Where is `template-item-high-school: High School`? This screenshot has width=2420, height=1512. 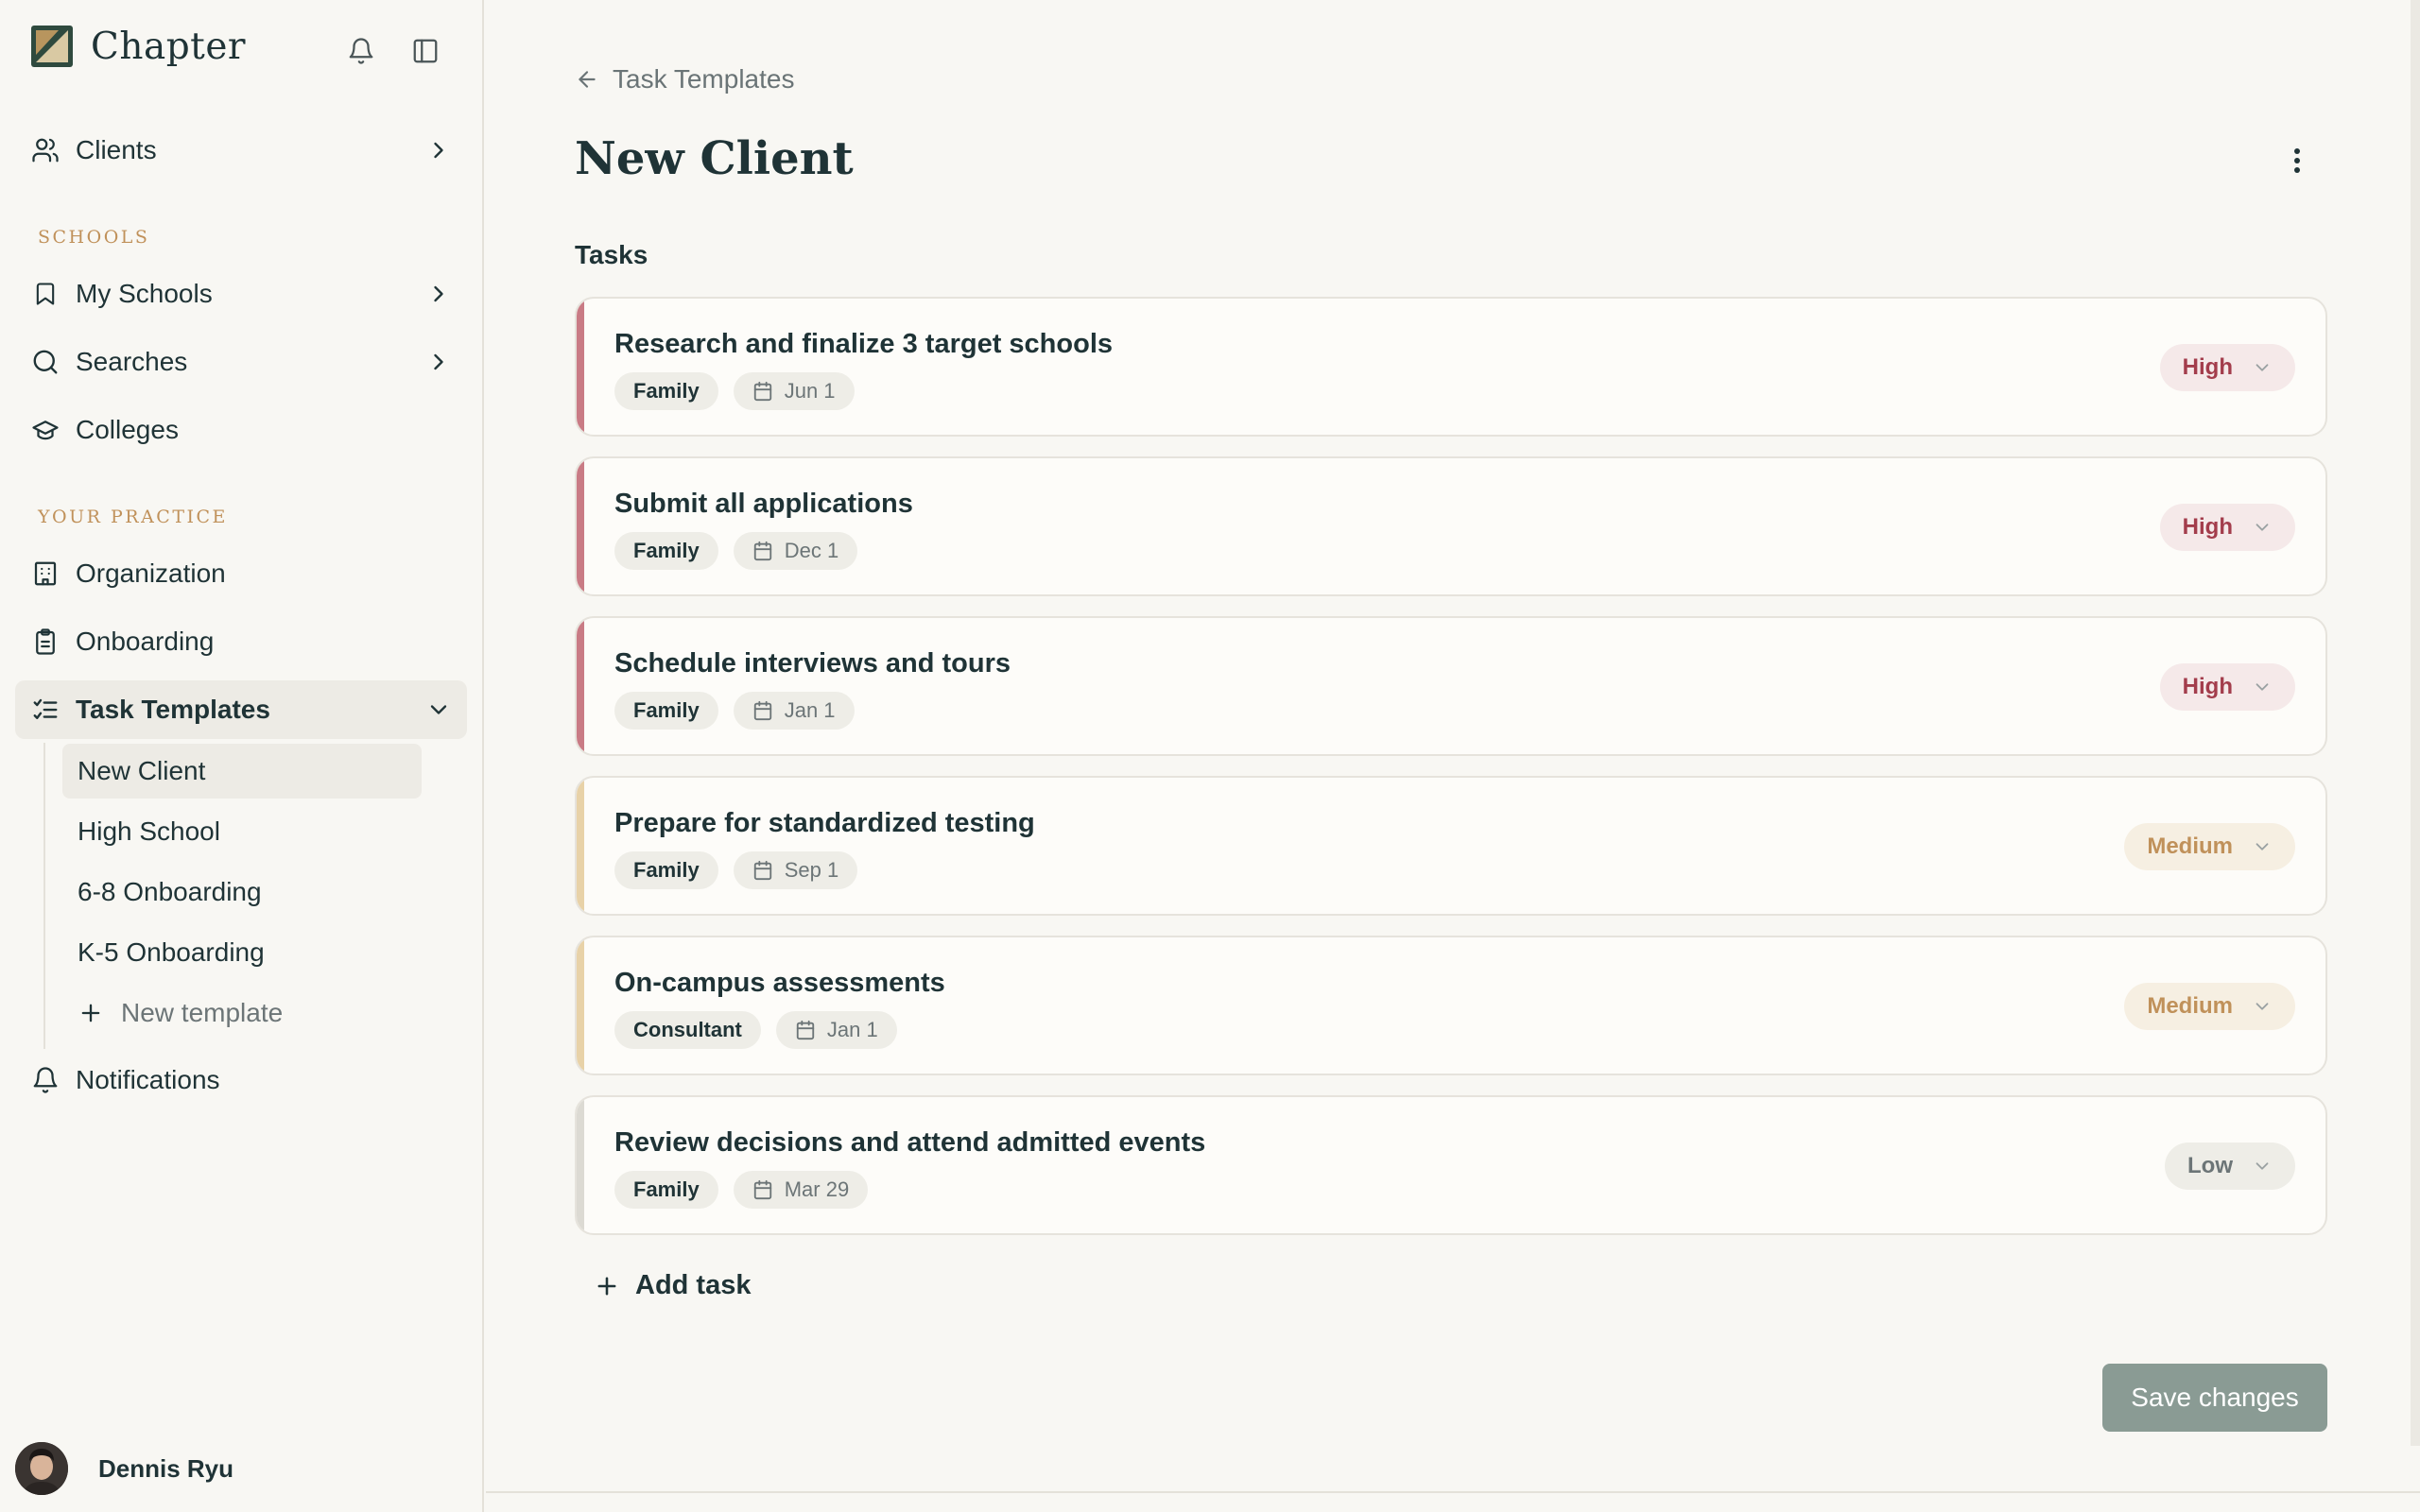
template-item-high-school: High School is located at coordinates (242, 831).